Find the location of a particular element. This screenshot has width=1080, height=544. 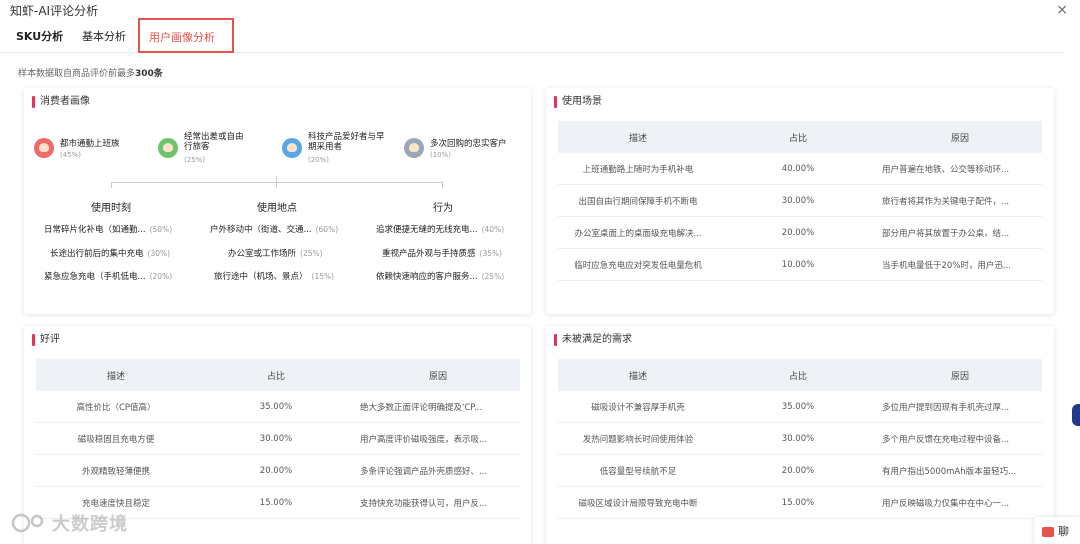

group-item: 长途出行前后的集中充电 (30%) is located at coordinates (110, 254).